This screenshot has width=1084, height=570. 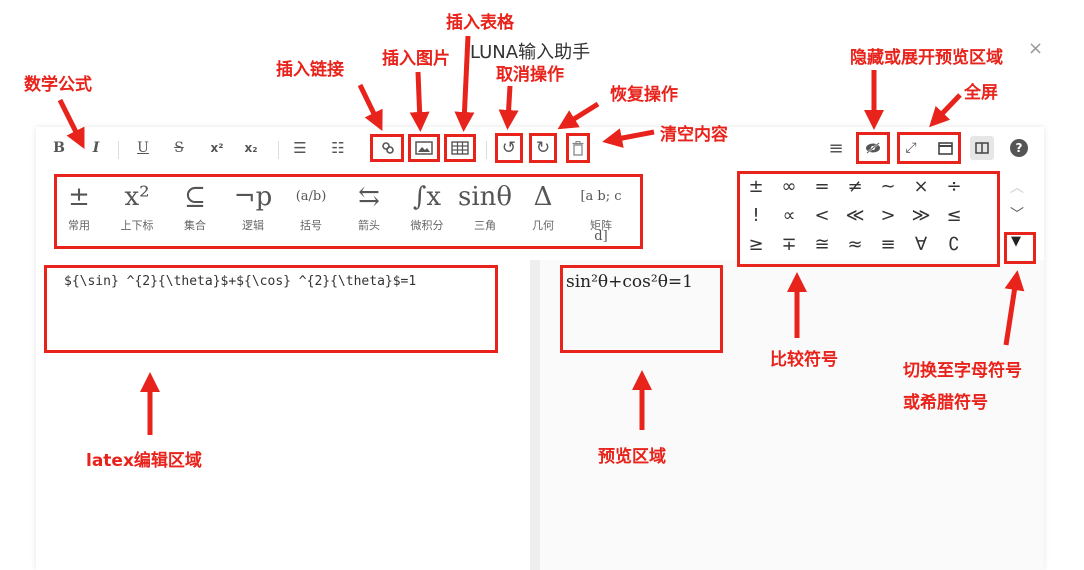 What do you see at coordinates (370, 107) in the screenshot?
I see `arrow-insert-link` at bounding box center [370, 107].